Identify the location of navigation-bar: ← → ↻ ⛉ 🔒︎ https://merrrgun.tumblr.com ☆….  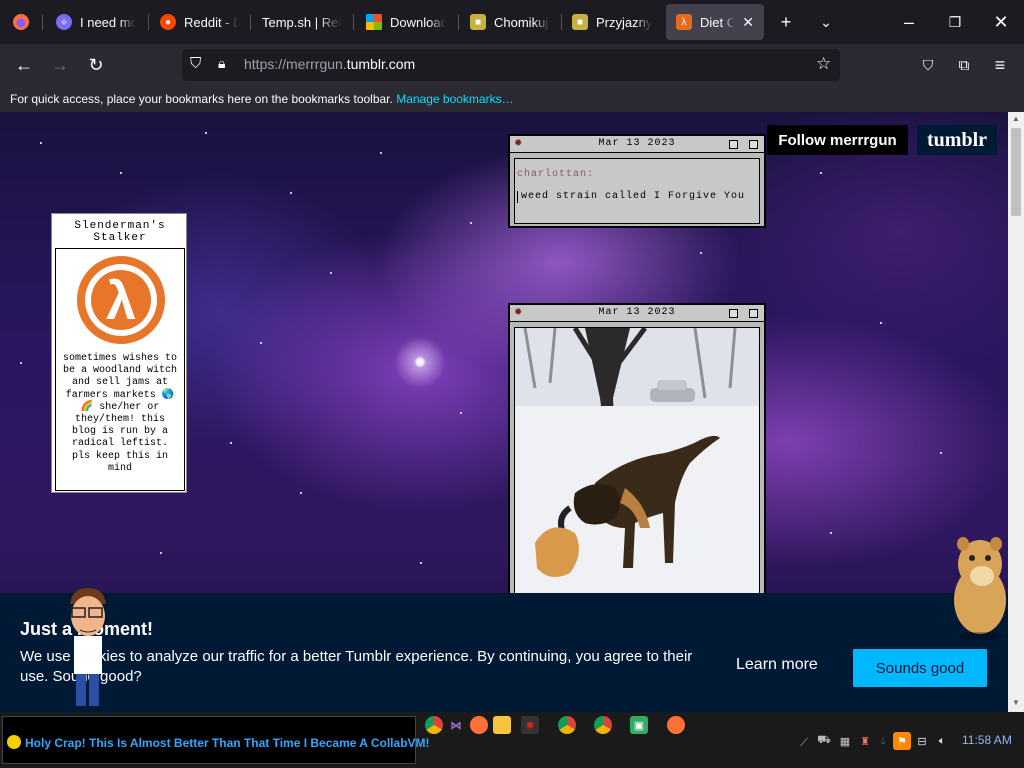
(512, 65).